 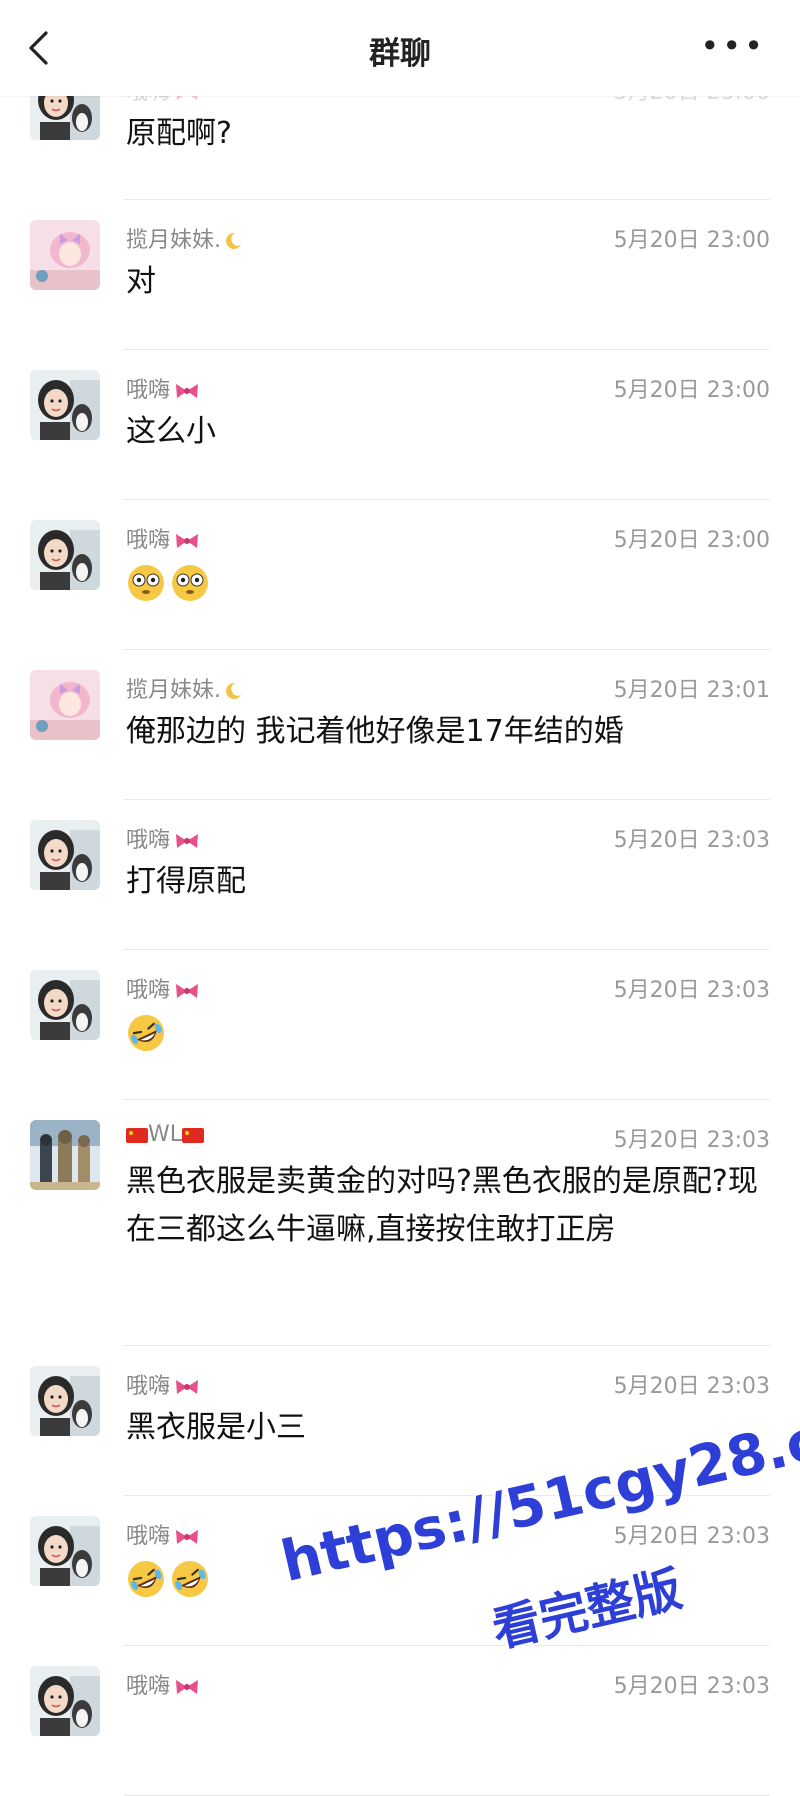 What do you see at coordinates (400, 425) in the screenshot?
I see `message-item: 哦嗨 5月20日 23:00 这么小` at bounding box center [400, 425].